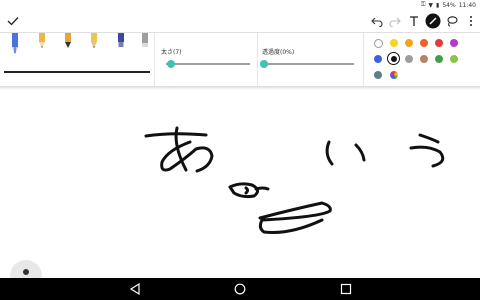  Describe the element at coordinates (309, 64) in the screenshot. I see `opacity-slider-track` at that location.